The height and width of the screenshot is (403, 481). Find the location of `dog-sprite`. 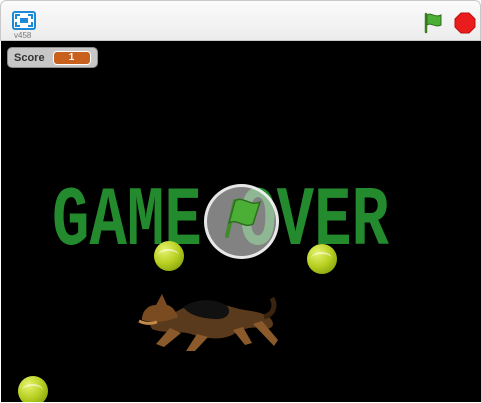

dog-sprite is located at coordinates (208, 322).